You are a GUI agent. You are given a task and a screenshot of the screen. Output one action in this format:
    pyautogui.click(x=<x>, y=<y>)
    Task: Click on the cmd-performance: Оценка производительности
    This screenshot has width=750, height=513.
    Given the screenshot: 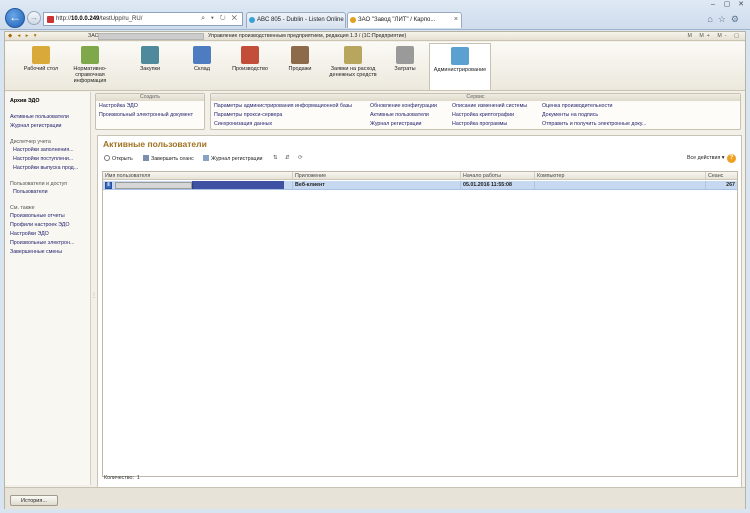 What is the action you would take?
    pyautogui.click(x=577, y=106)
    